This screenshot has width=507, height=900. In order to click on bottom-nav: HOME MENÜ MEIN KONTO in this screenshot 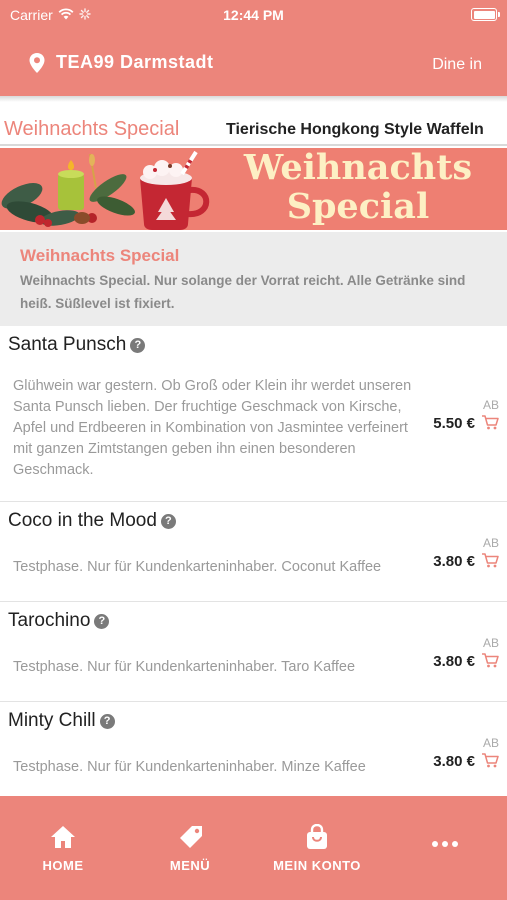, I will do `click(253, 848)`.